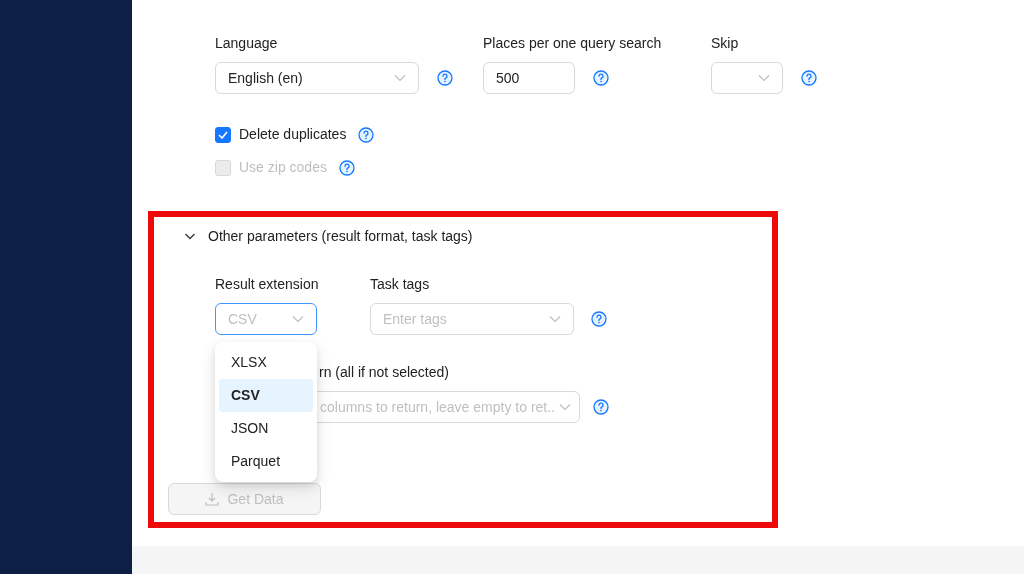  I want to click on field-label: Task tags, so click(400, 284).